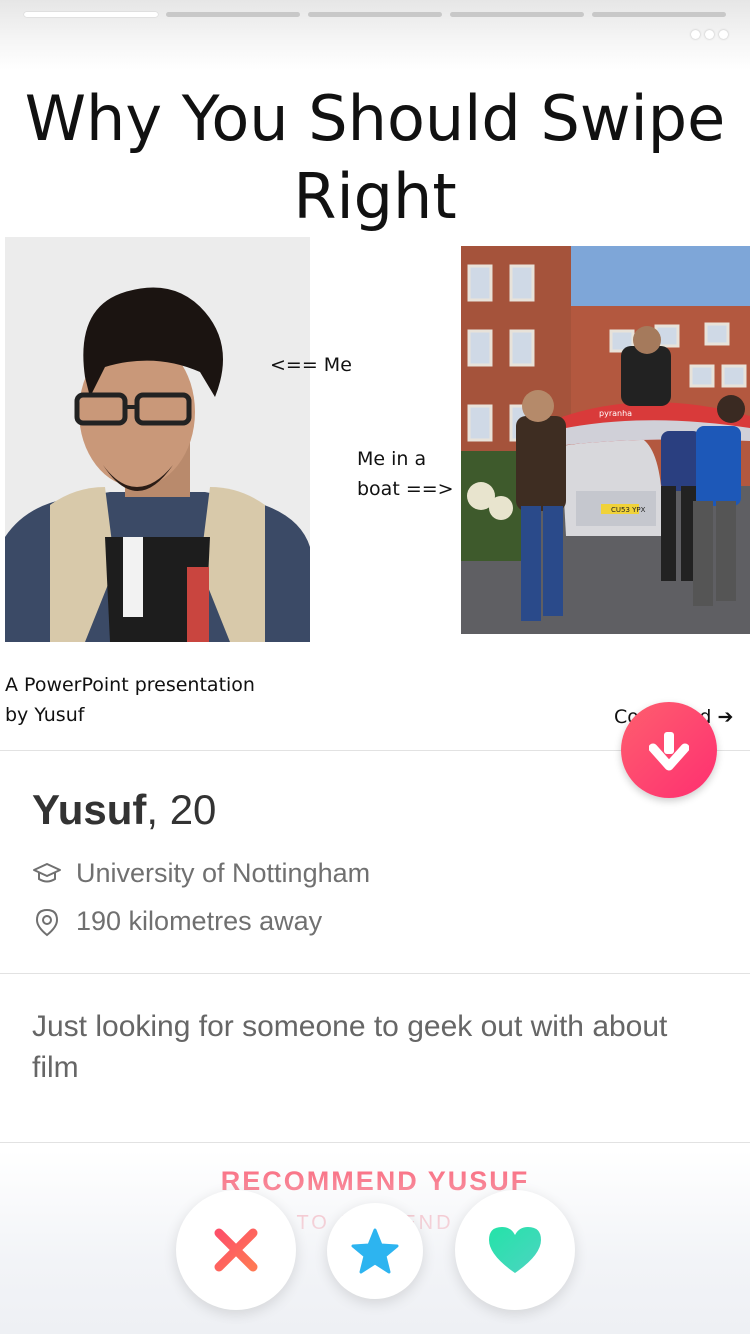 This screenshot has height=1334, width=750. What do you see at coordinates (605, 440) in the screenshot?
I see `boat-picture: pyranha CU53 YPX` at bounding box center [605, 440].